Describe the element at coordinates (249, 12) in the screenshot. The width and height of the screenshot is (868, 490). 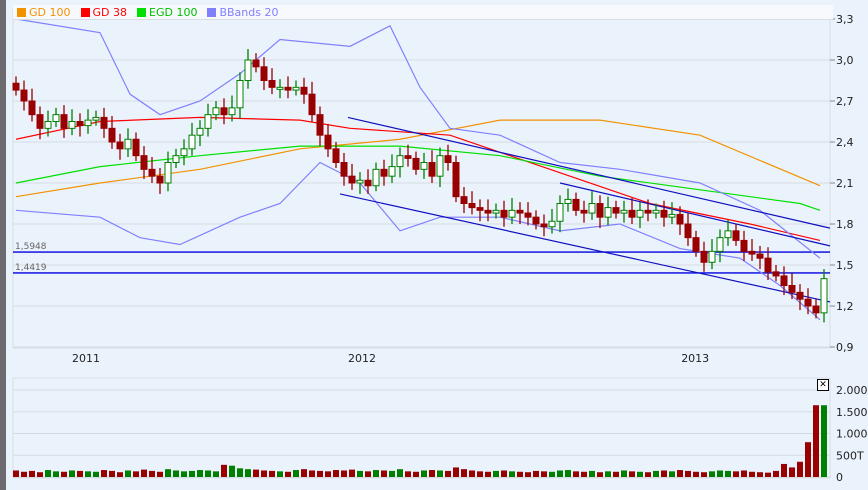
I see `legend-label: BBands 20` at that location.